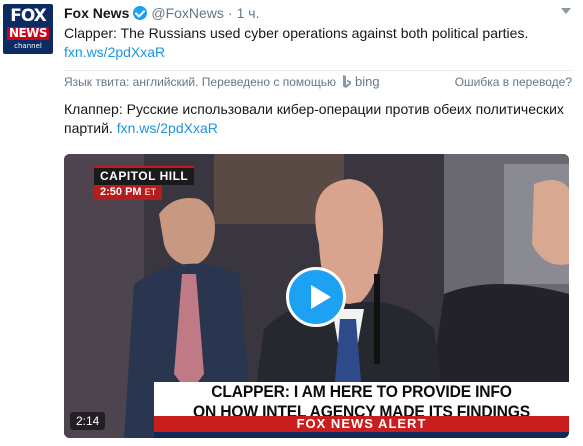 The height and width of the screenshot is (446, 583). What do you see at coordinates (566, 11) in the screenshot?
I see `chevron-down-icon` at bounding box center [566, 11].